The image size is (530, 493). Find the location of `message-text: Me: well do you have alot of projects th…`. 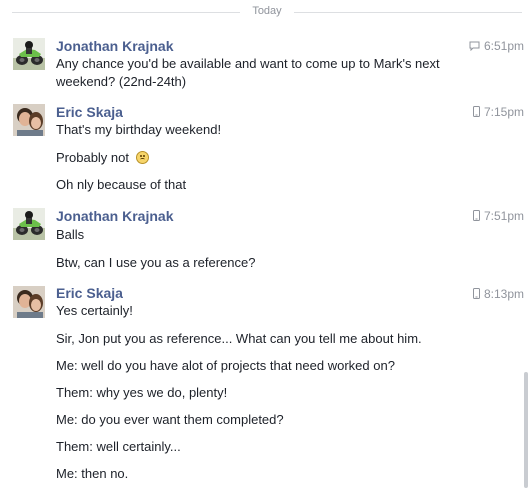

message-text: Me: well do you have alot of projects th… is located at coordinates (225, 365).